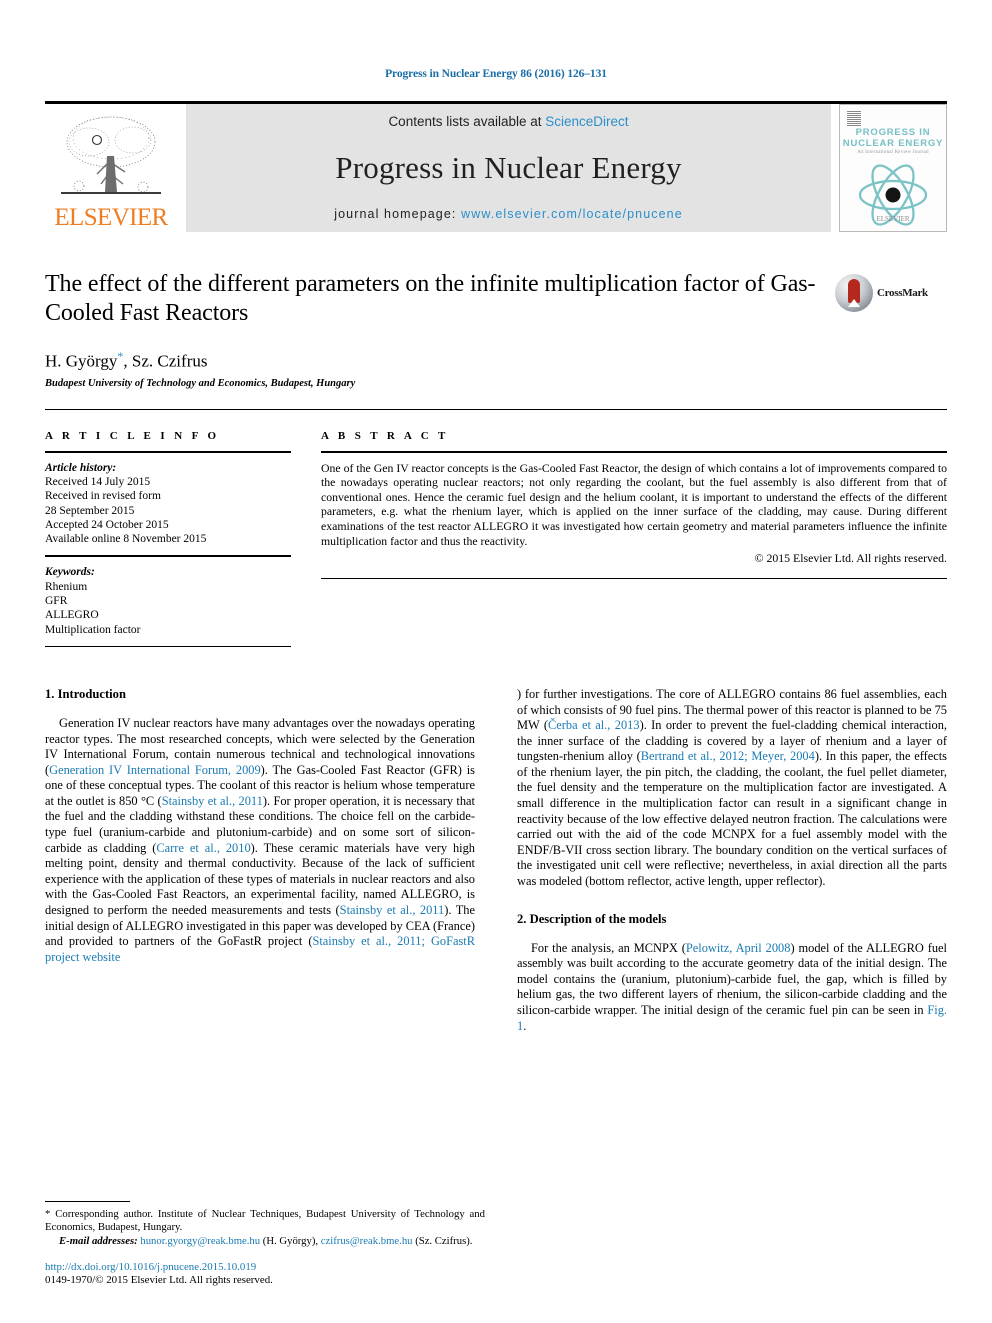  Describe the element at coordinates (893, 219) in the screenshot. I see `cover-footer-logo: ELSEVIER` at that location.